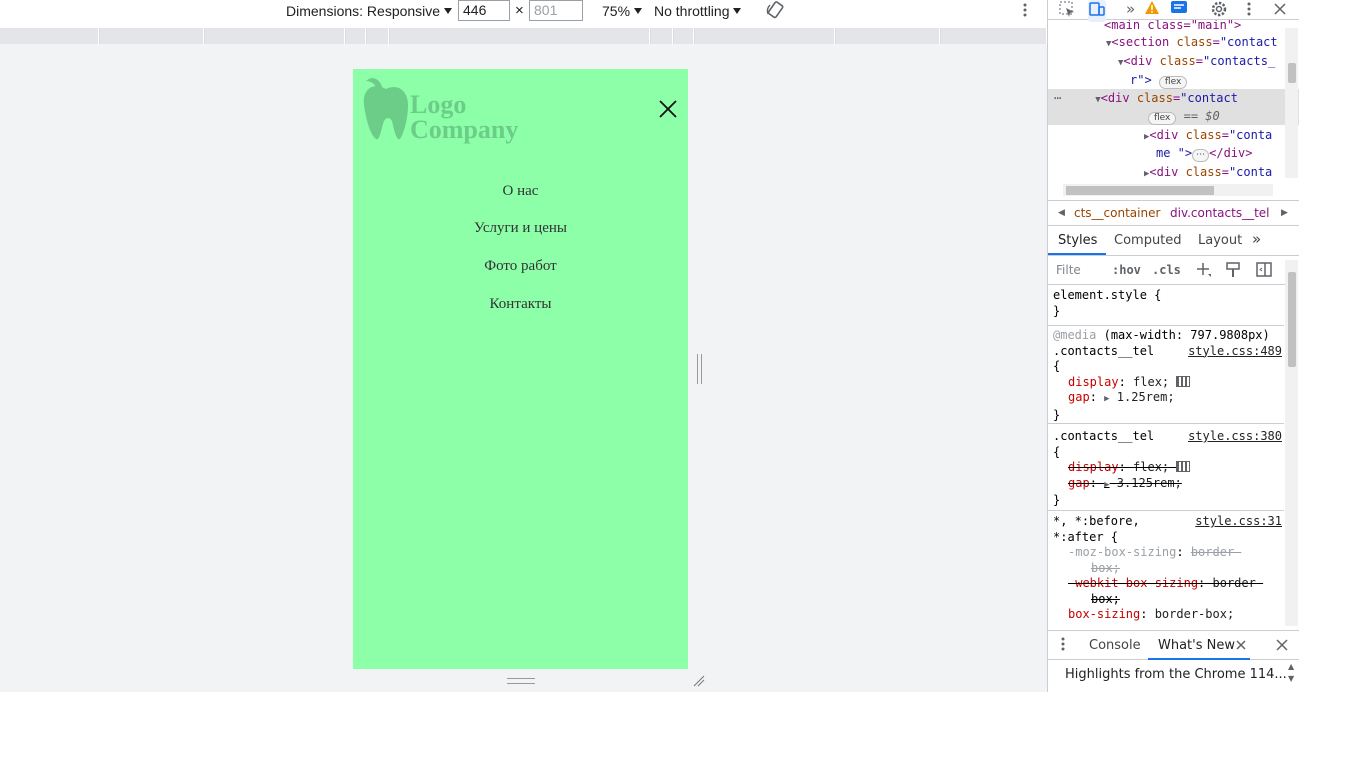 This screenshot has width=1366, height=768. What do you see at coordinates (484, 10) in the screenshot?
I see `width-input: 446` at bounding box center [484, 10].